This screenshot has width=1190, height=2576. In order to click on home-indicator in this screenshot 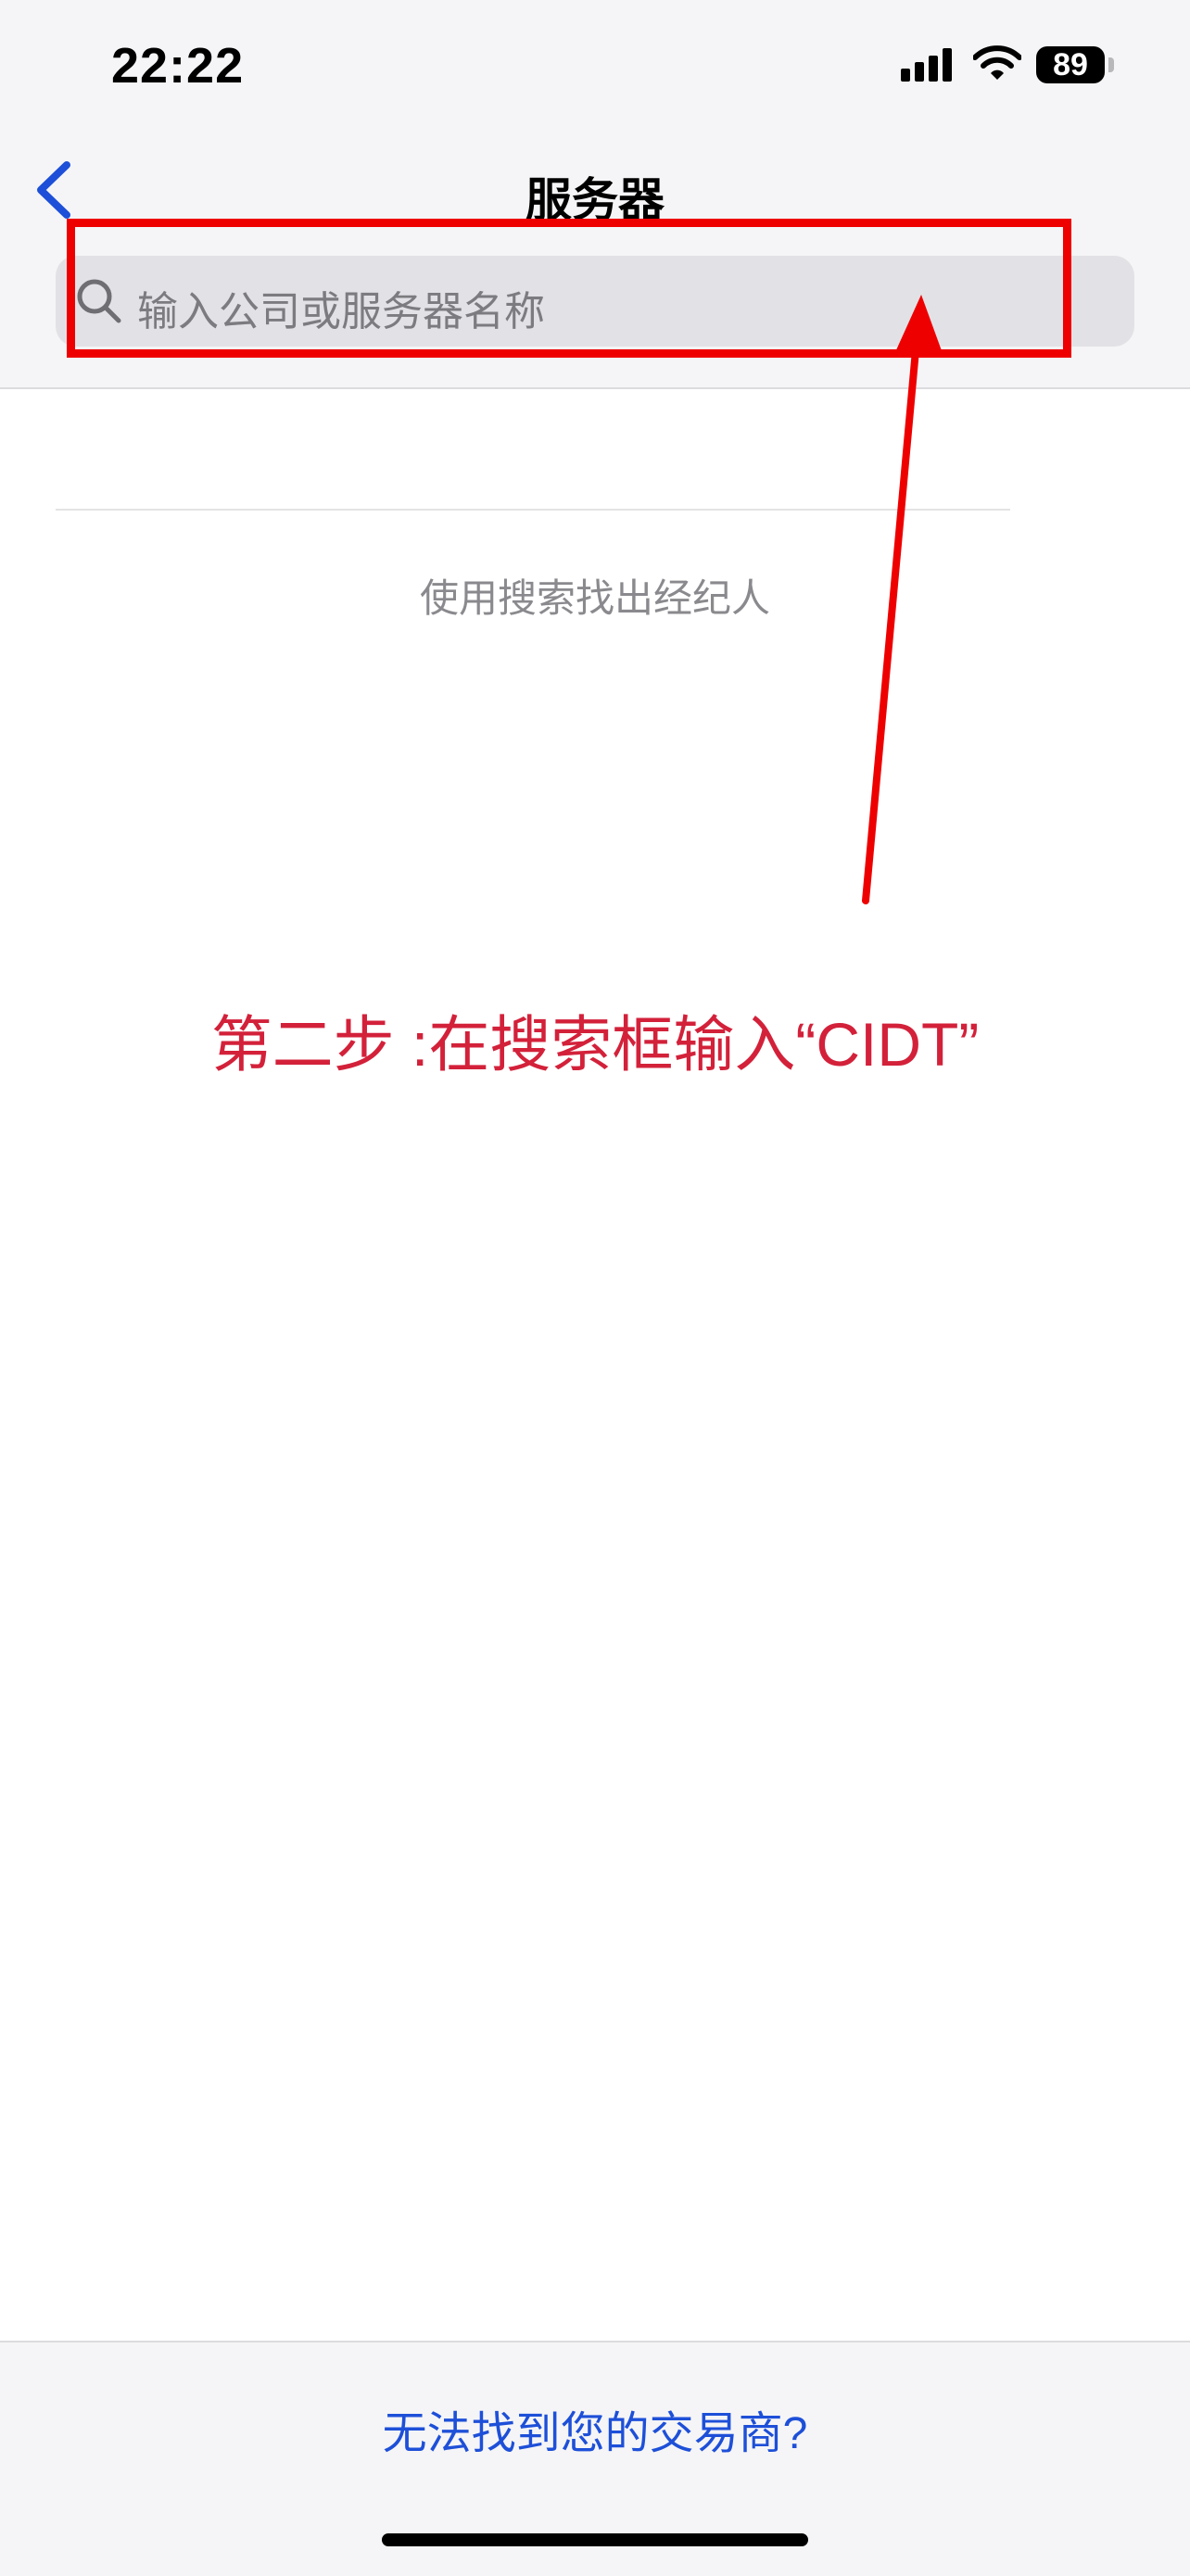, I will do `click(595, 2539)`.